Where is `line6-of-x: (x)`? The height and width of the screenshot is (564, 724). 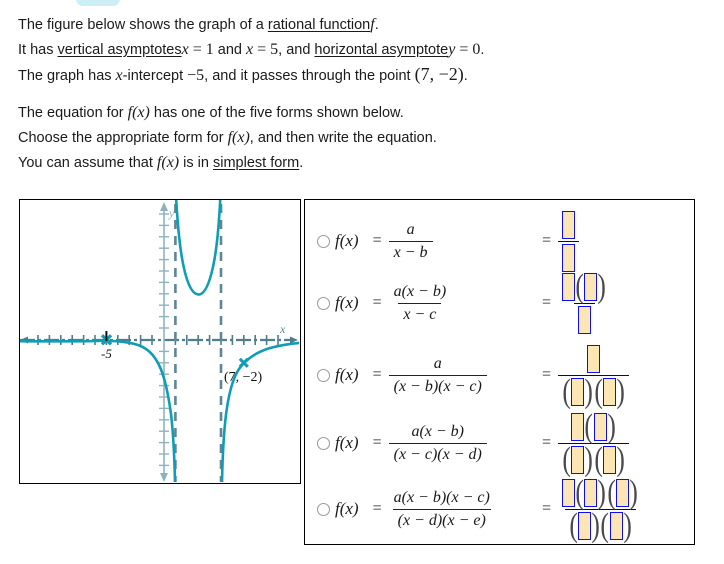
line6-of-x: (x) is located at coordinates (170, 162).